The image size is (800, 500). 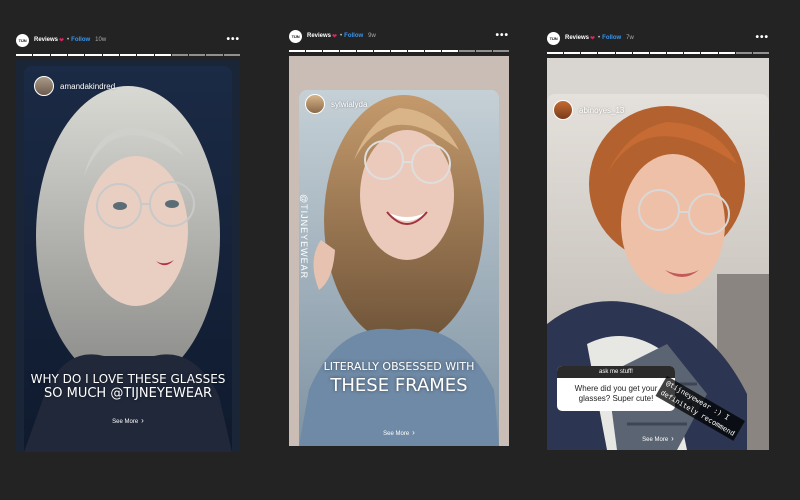 What do you see at coordinates (601, 110) in the screenshot?
I see `username: abinoyes_13` at bounding box center [601, 110].